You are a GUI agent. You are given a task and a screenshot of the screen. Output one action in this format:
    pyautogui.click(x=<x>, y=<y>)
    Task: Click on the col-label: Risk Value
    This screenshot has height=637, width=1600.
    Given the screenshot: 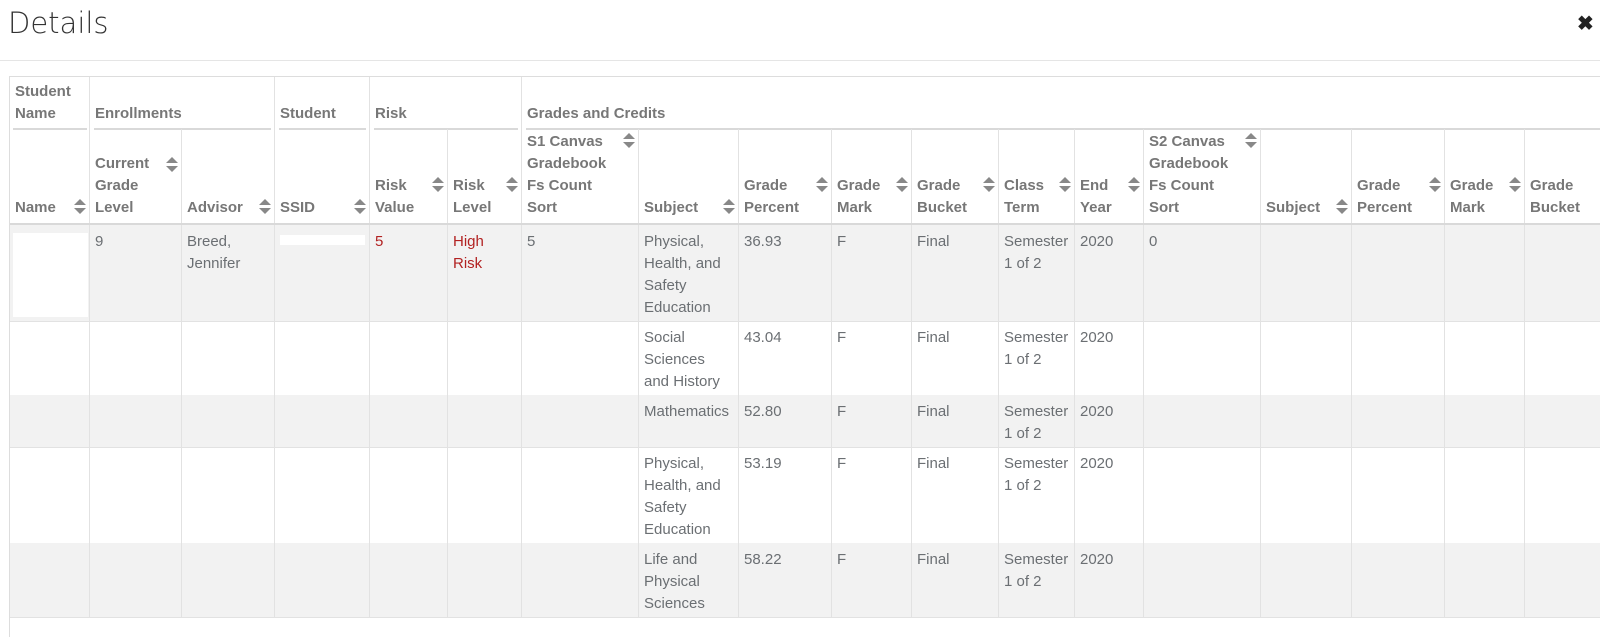 What is the action you would take?
    pyautogui.click(x=395, y=196)
    